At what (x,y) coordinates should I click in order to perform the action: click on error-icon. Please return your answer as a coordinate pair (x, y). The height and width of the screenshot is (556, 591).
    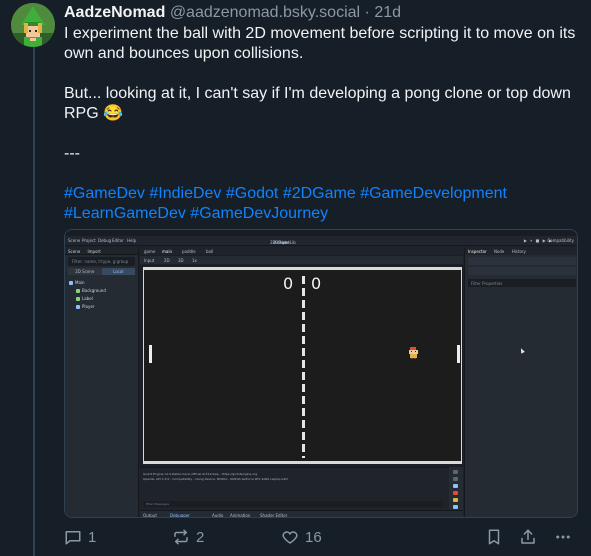
    Looking at the image, I should click on (455, 493).